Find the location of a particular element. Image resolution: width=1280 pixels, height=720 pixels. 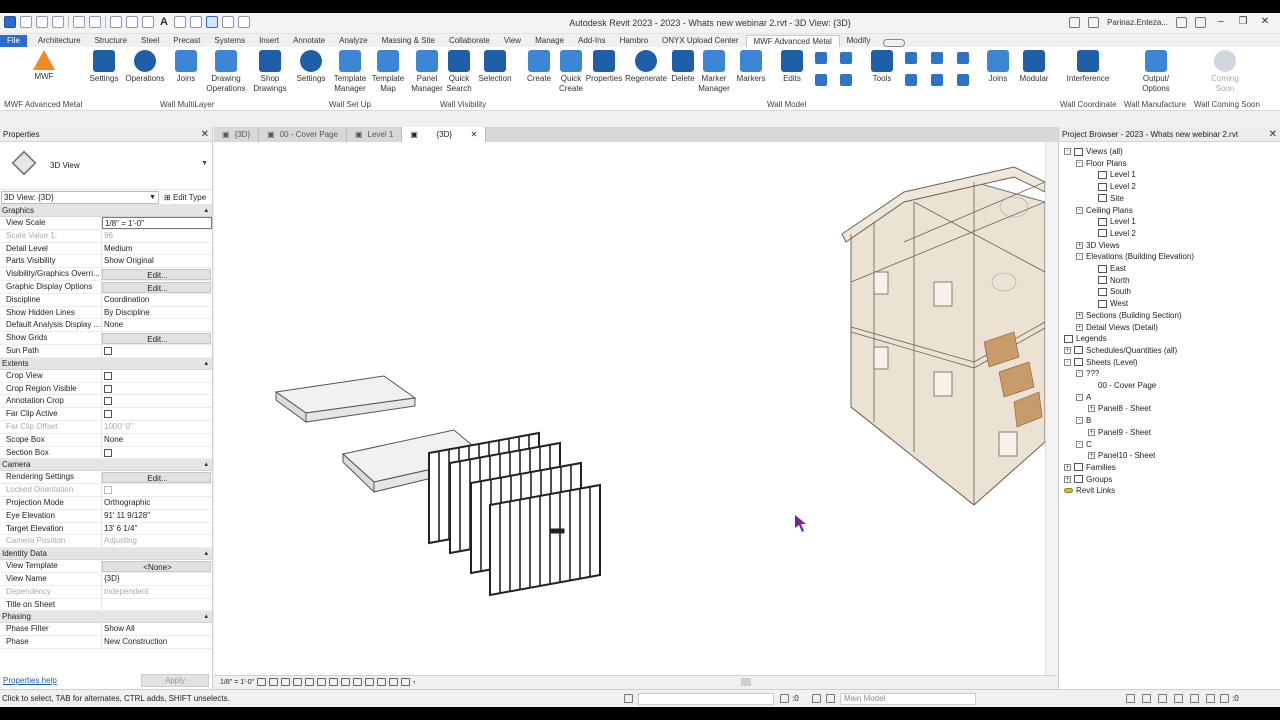

tool-5-icon is located at coordinates (911, 58).